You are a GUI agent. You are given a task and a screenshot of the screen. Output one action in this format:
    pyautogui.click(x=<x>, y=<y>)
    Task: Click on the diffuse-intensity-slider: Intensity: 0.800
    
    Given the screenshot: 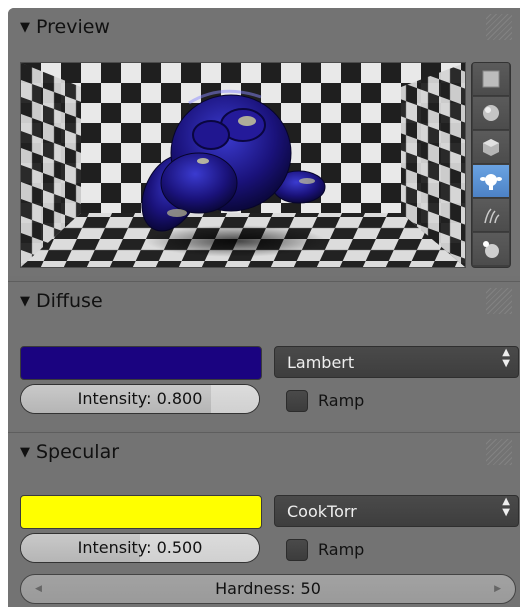 What is the action you would take?
    pyautogui.click(x=140, y=399)
    